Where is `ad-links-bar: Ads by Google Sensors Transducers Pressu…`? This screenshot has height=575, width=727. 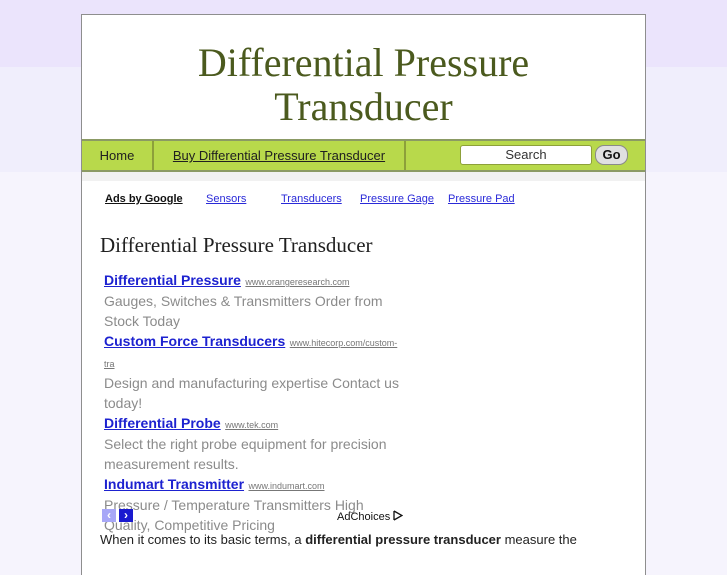 ad-links-bar: Ads by Google Sensors Transducers Pressu… is located at coordinates (310, 199).